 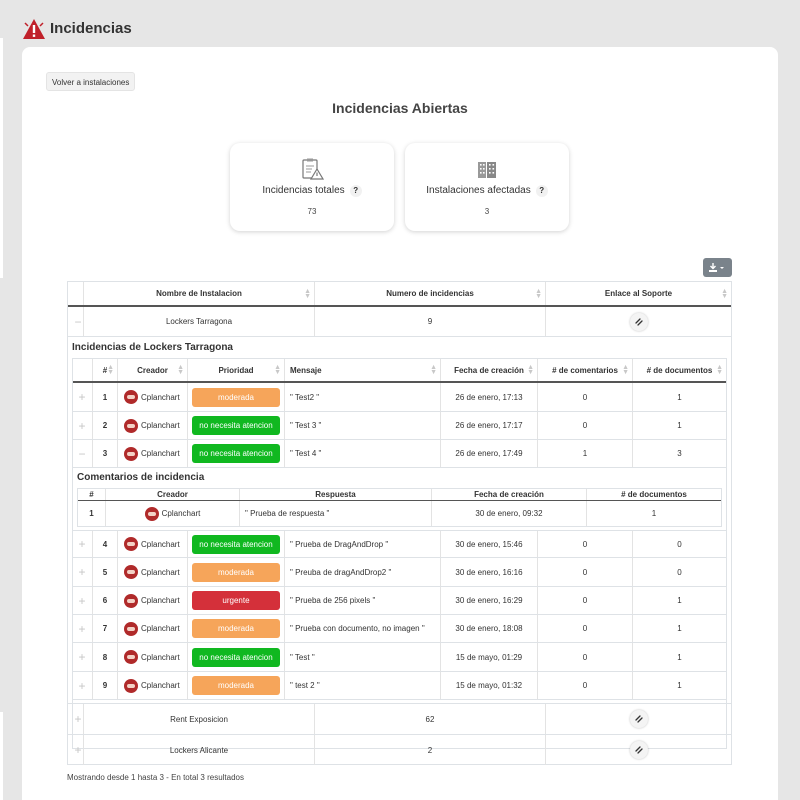 What do you see at coordinates (153, 370) in the screenshot?
I see `column-header: Creador ▲ ▼` at bounding box center [153, 370].